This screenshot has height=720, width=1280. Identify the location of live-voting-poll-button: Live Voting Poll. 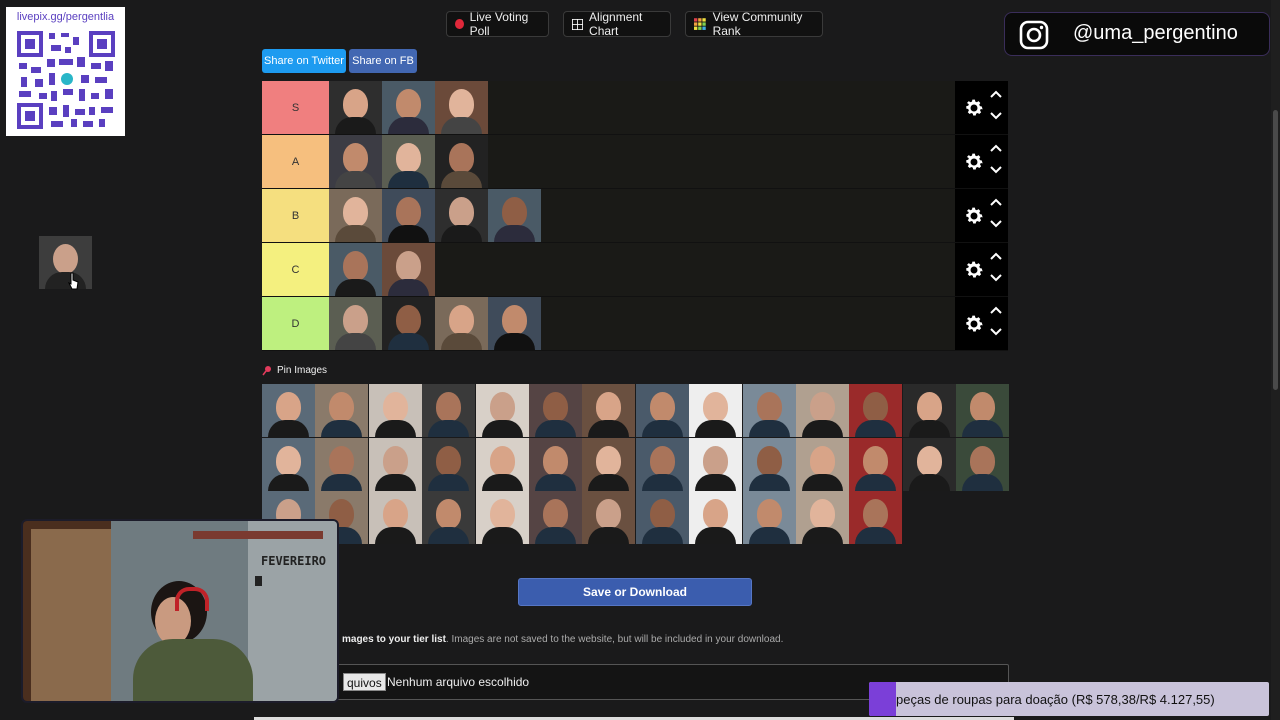
(497, 24).